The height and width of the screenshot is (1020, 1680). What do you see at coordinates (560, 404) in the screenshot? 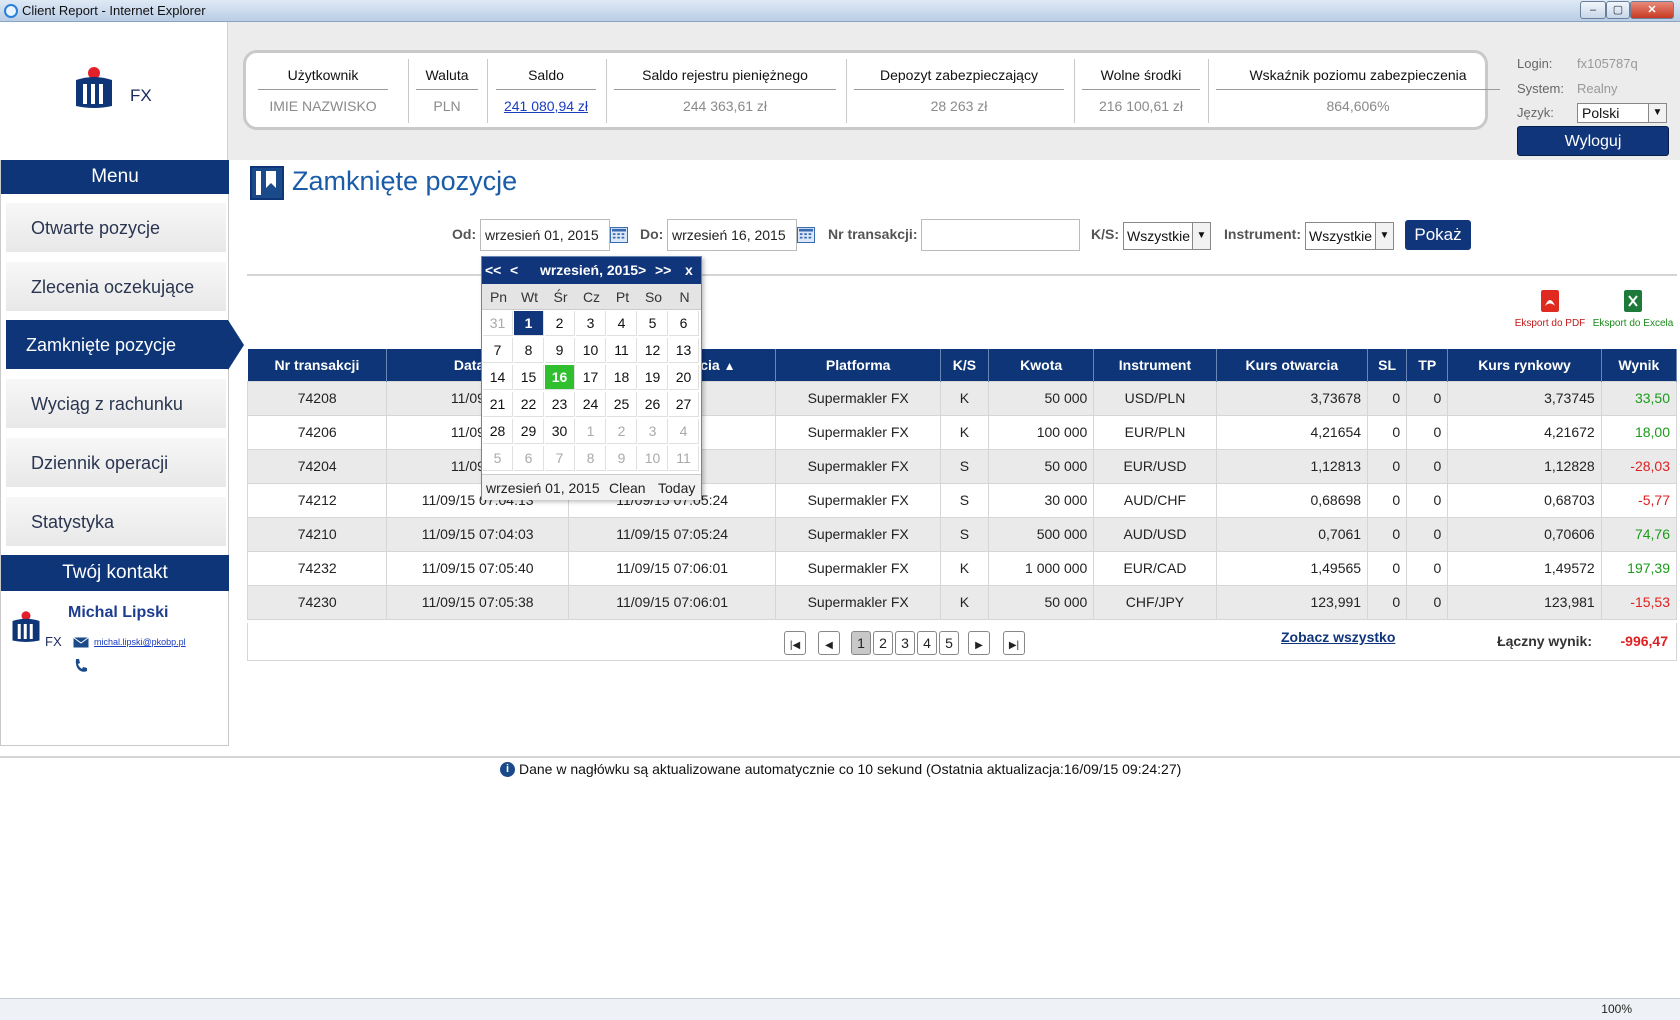
I see `calendar-day: 23` at bounding box center [560, 404].